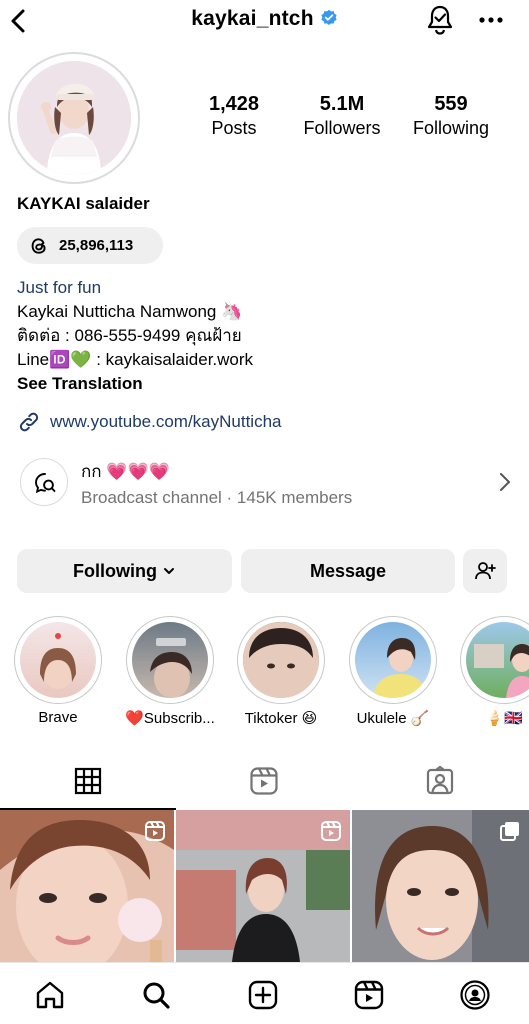  I want to click on posts-grid, so click(264, 886).